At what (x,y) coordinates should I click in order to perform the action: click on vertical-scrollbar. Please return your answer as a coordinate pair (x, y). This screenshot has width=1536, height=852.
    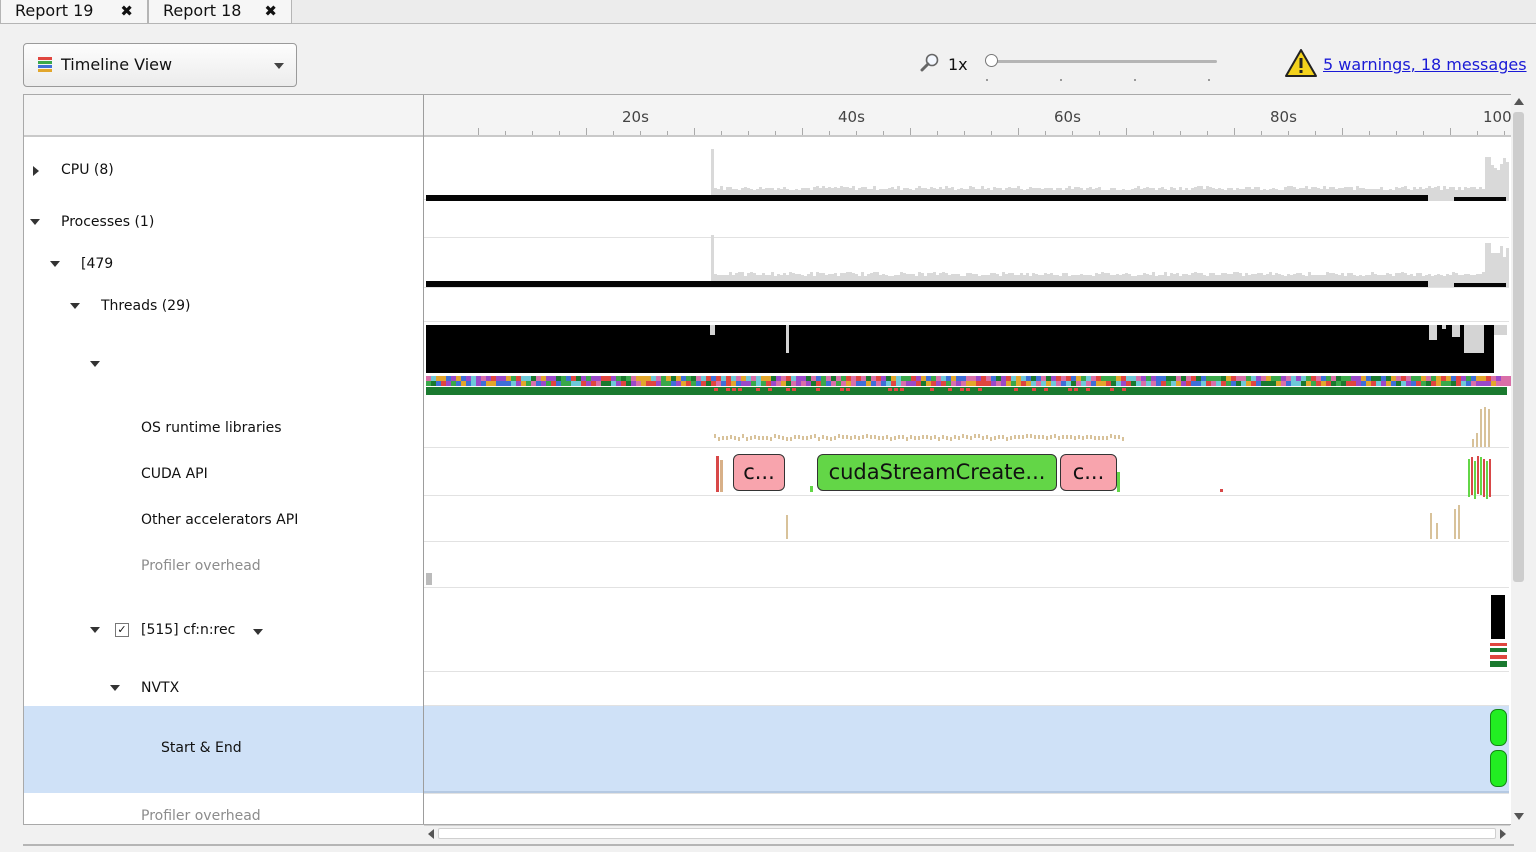
    Looking at the image, I should click on (1518, 459).